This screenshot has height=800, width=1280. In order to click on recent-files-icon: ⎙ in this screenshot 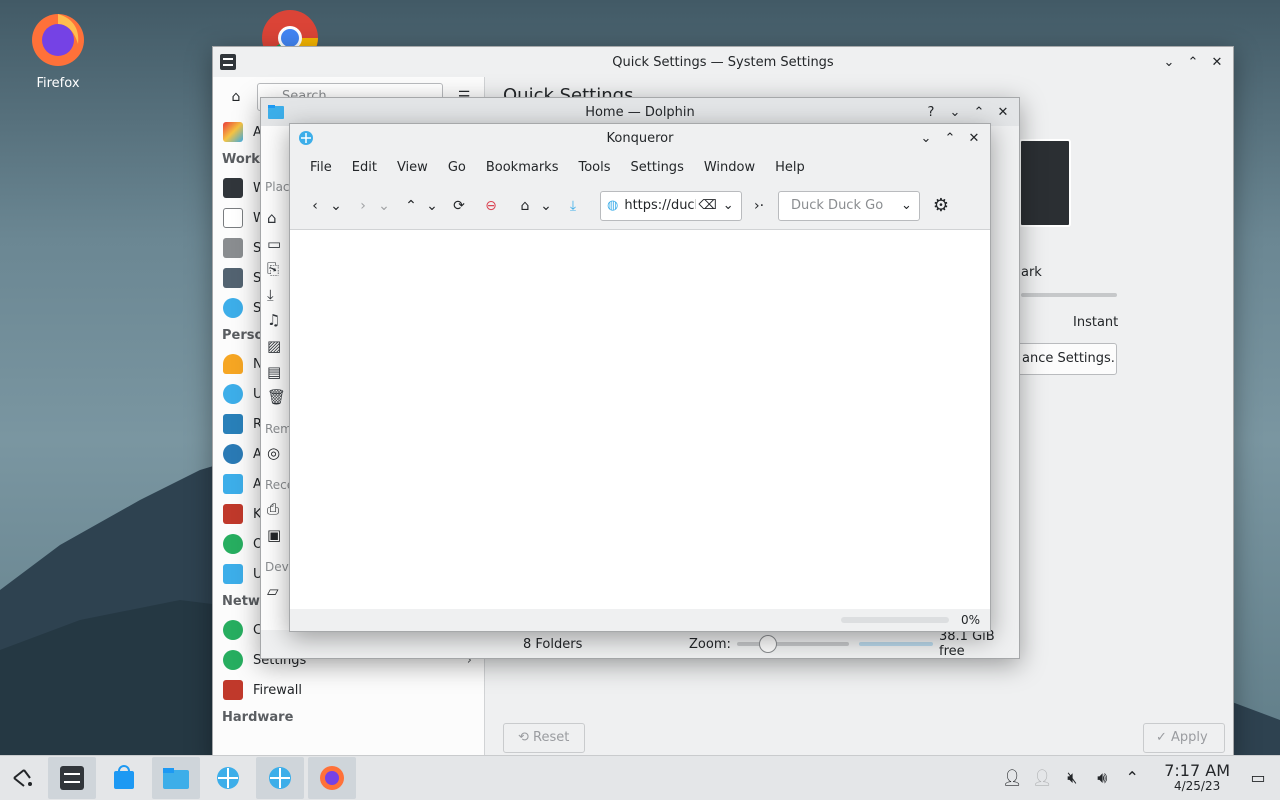, I will do `click(273, 509)`.